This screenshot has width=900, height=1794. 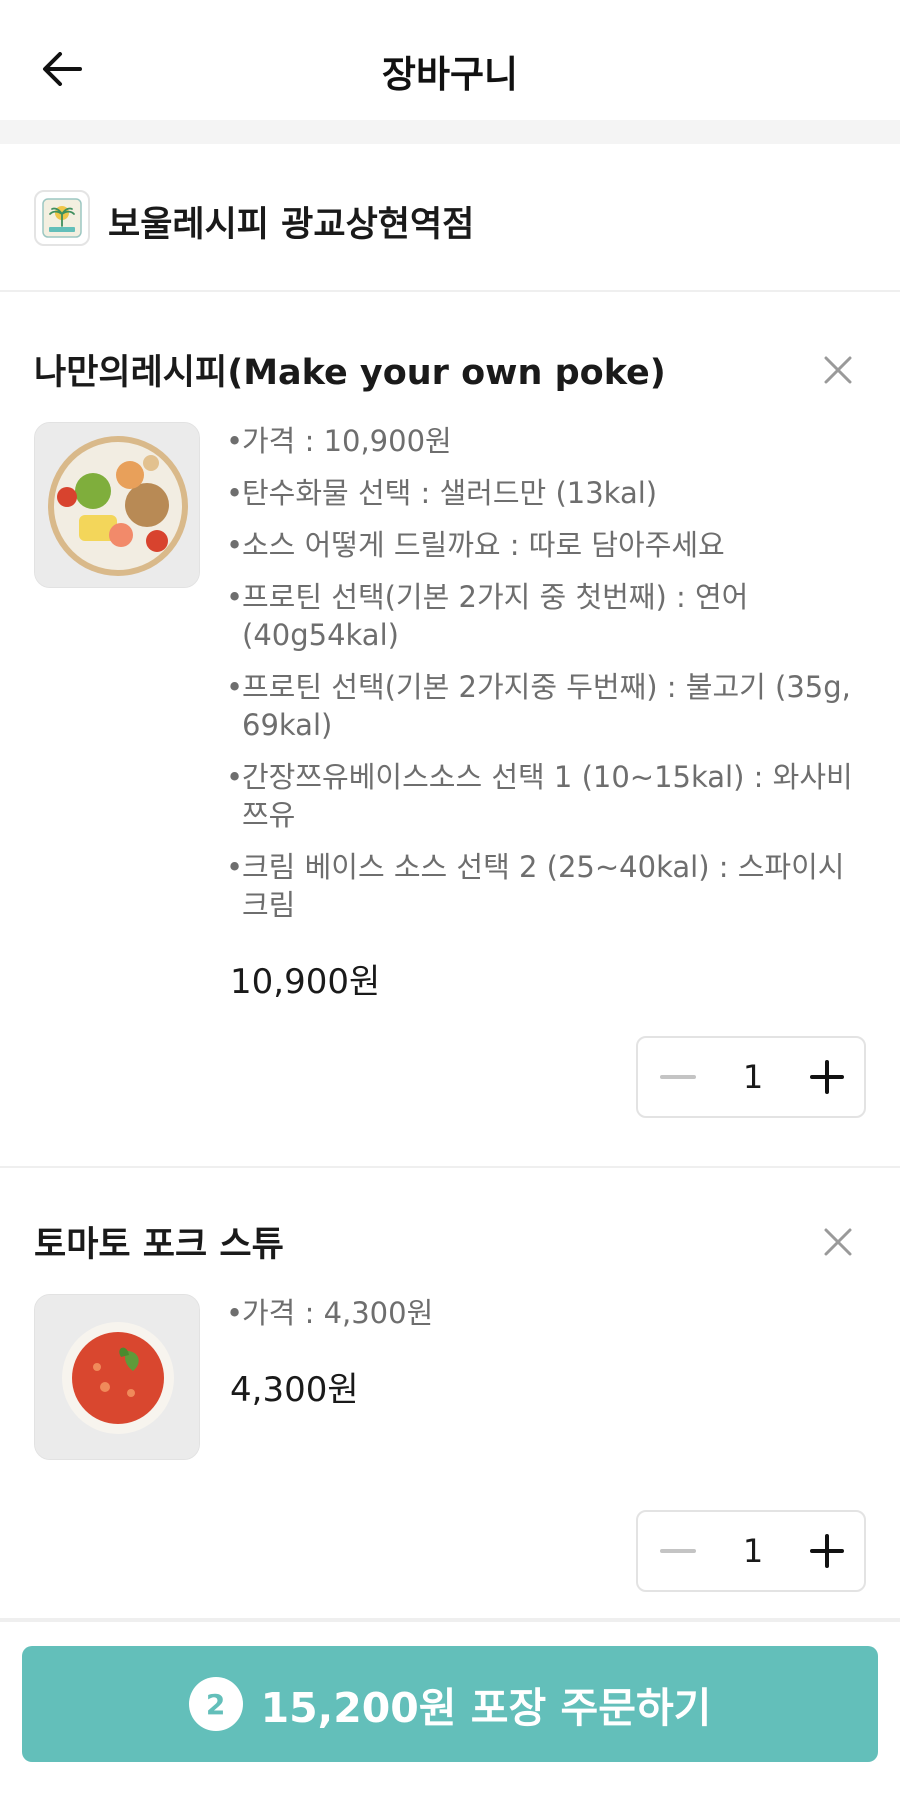 What do you see at coordinates (546, 493) in the screenshot?
I see `option-line: 탄수화물 선택 : 샐러드만 (13kal)` at bounding box center [546, 493].